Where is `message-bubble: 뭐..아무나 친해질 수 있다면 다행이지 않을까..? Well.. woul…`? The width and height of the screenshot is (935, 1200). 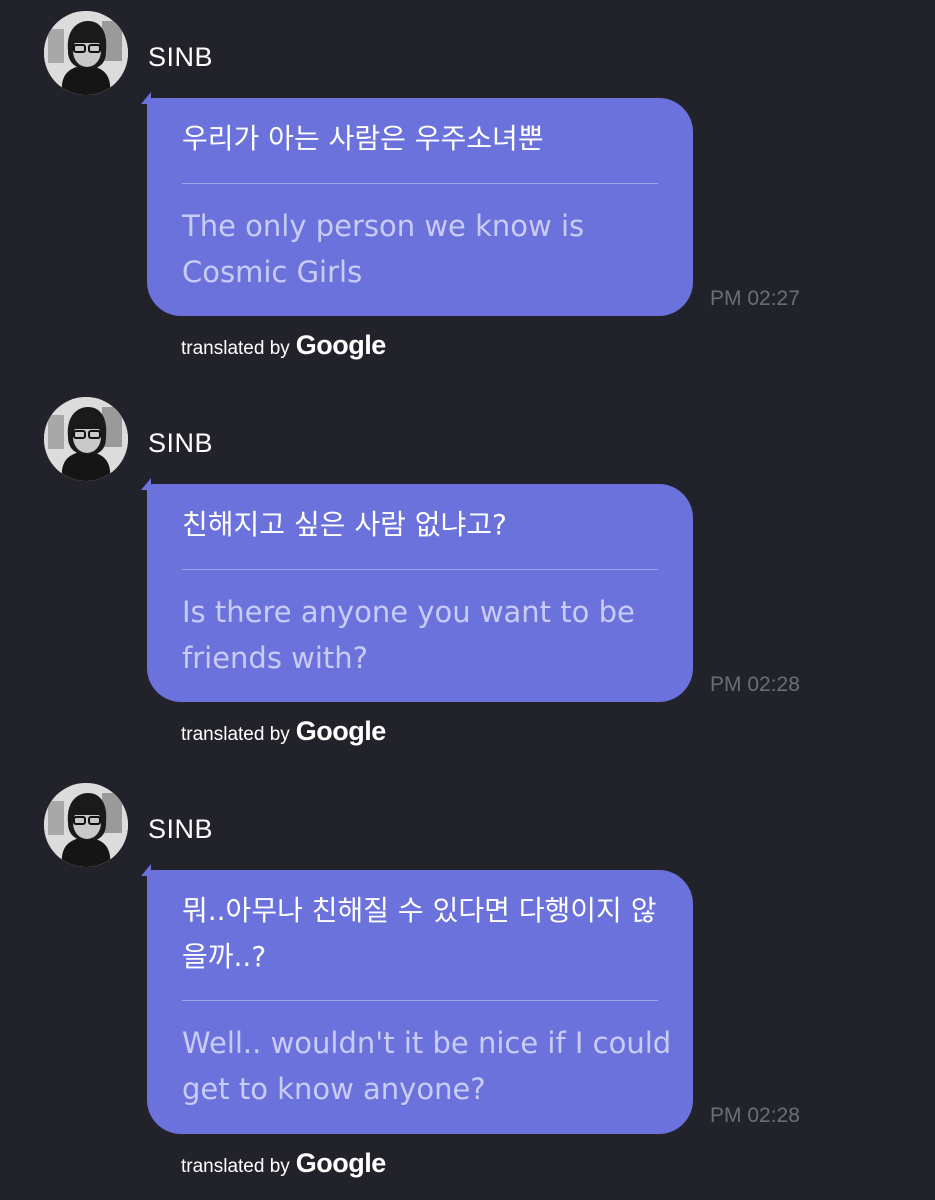
message-bubble: 뭐..아무나 친해질 수 있다면 다행이지 않을까..? Well.. woul… is located at coordinates (417, 999).